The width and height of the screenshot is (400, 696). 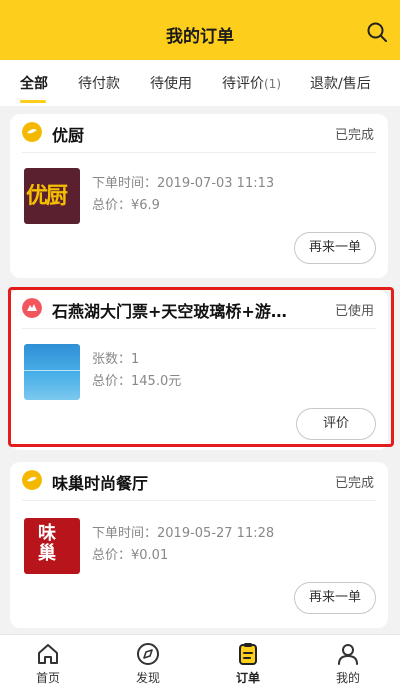 I want to click on nav-profile: 我的, so click(x=348, y=663).